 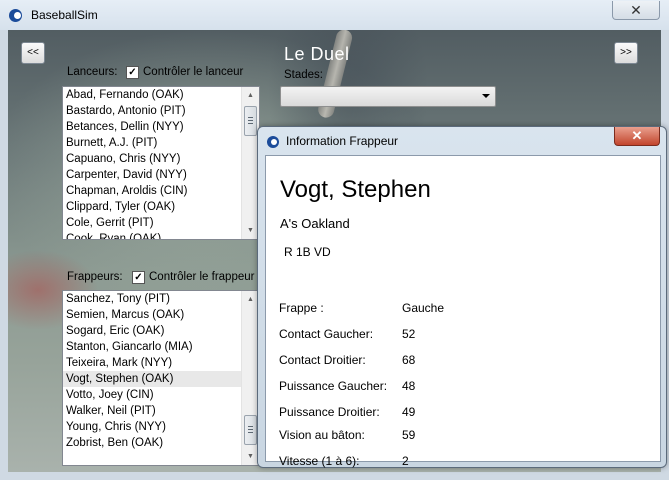 I want to click on stat-value: Gauche, so click(x=423, y=308).